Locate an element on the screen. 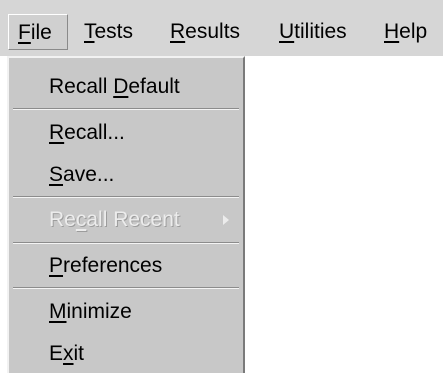  menu-file: File is located at coordinates (38, 32).